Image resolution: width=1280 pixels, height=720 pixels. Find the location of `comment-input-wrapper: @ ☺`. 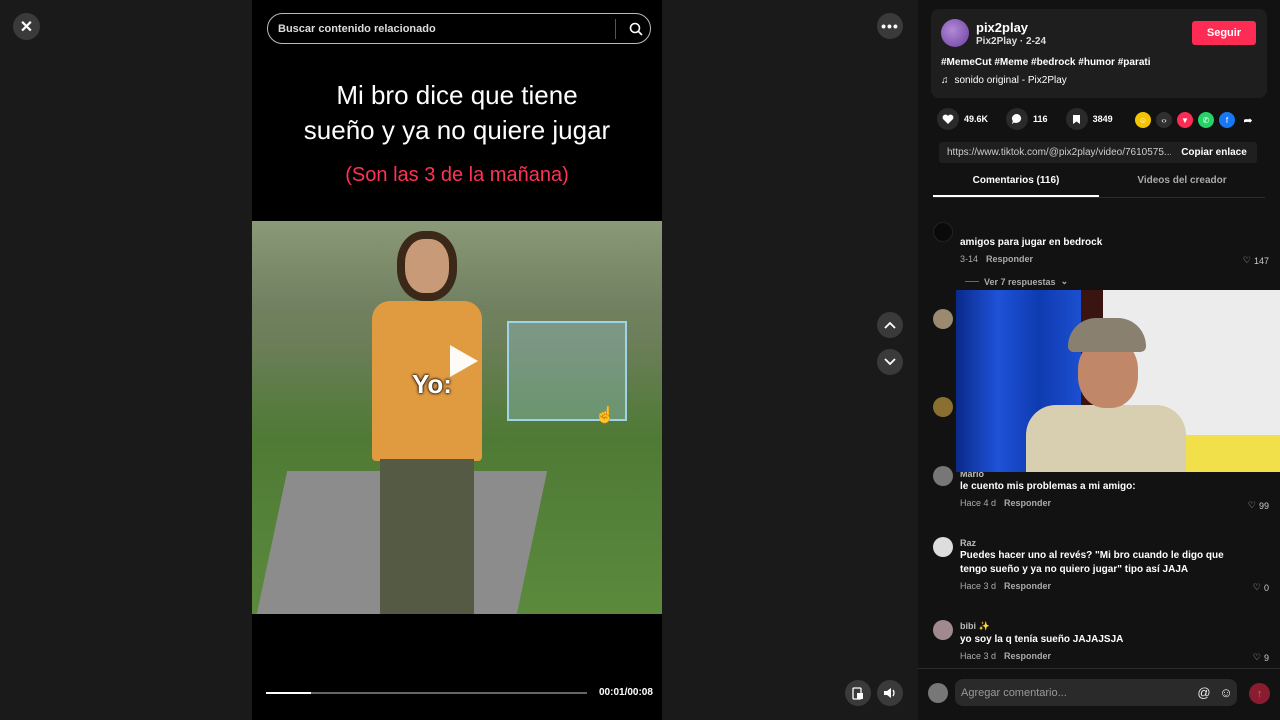

comment-input-wrapper: @ ☺ is located at coordinates (1096, 692).